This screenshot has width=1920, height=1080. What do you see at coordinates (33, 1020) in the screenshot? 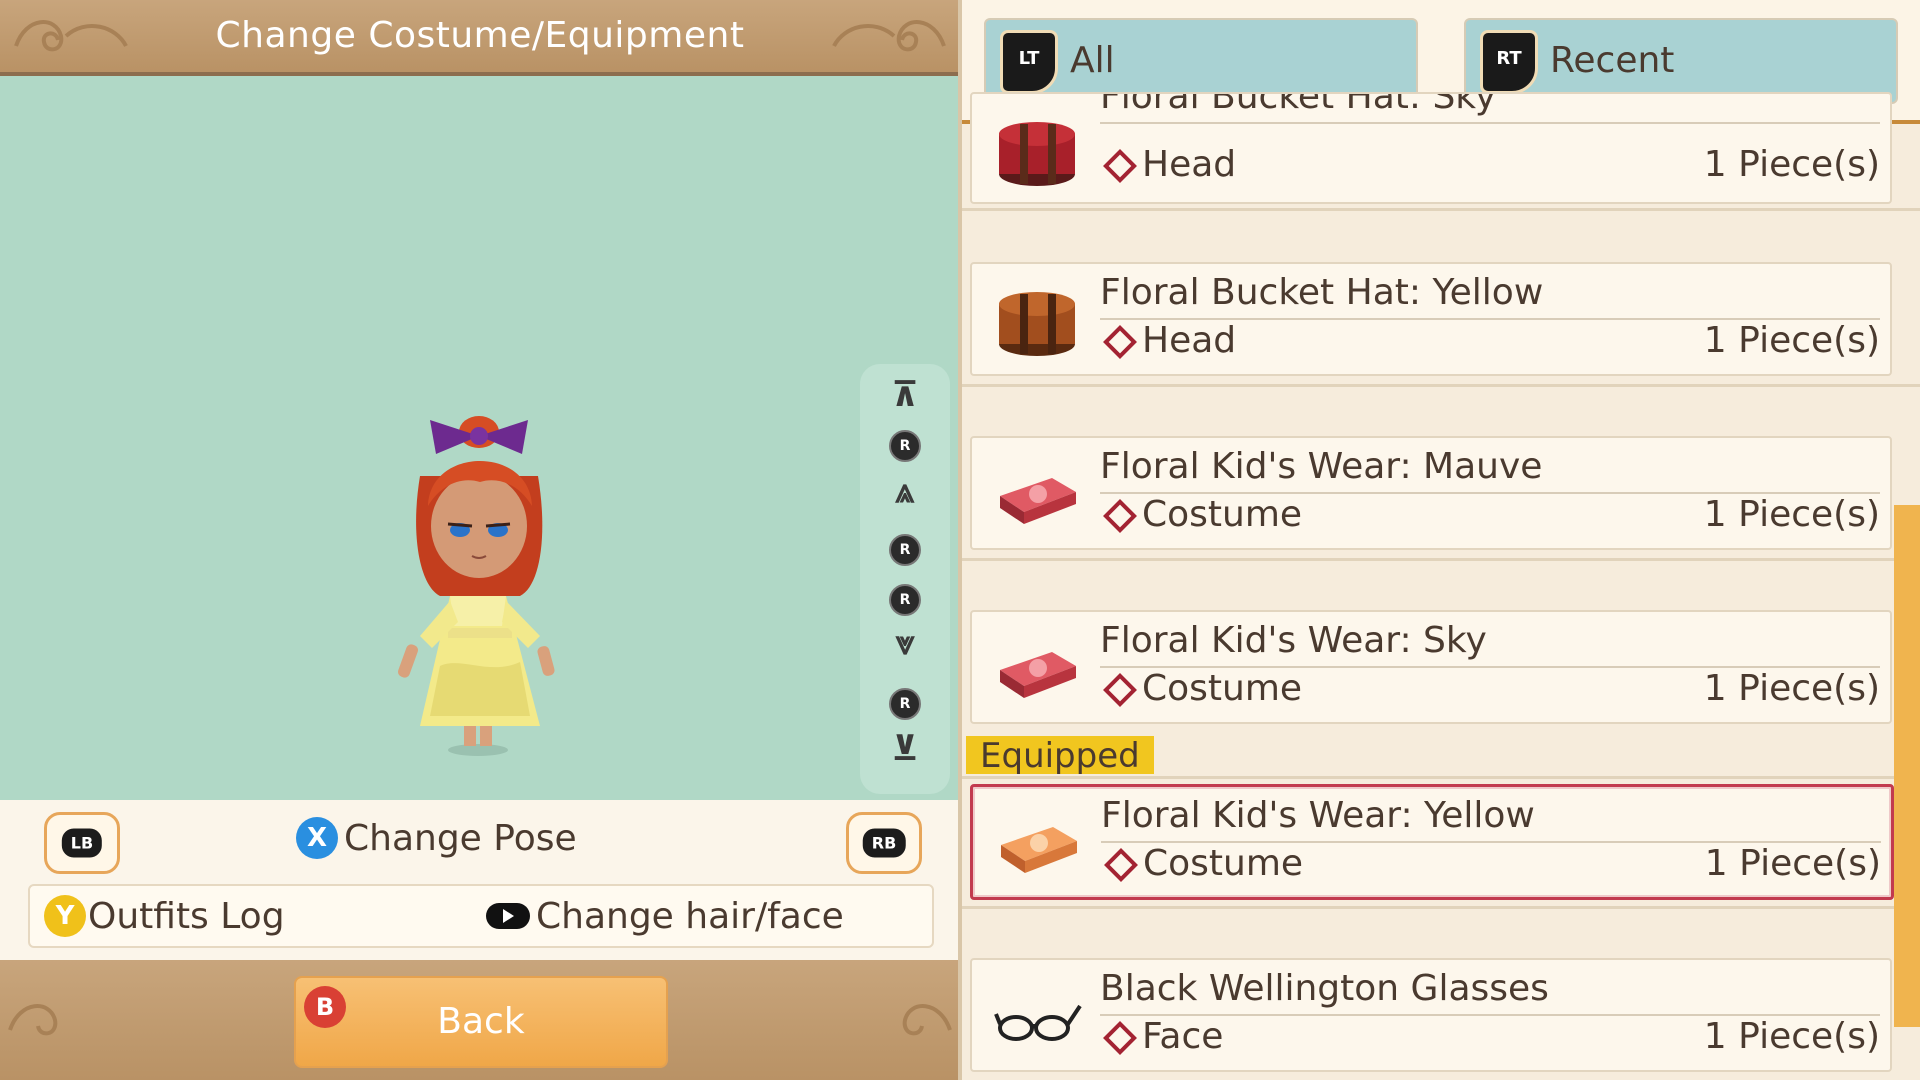
I see `ornament-bottom-left-icon` at bounding box center [33, 1020].